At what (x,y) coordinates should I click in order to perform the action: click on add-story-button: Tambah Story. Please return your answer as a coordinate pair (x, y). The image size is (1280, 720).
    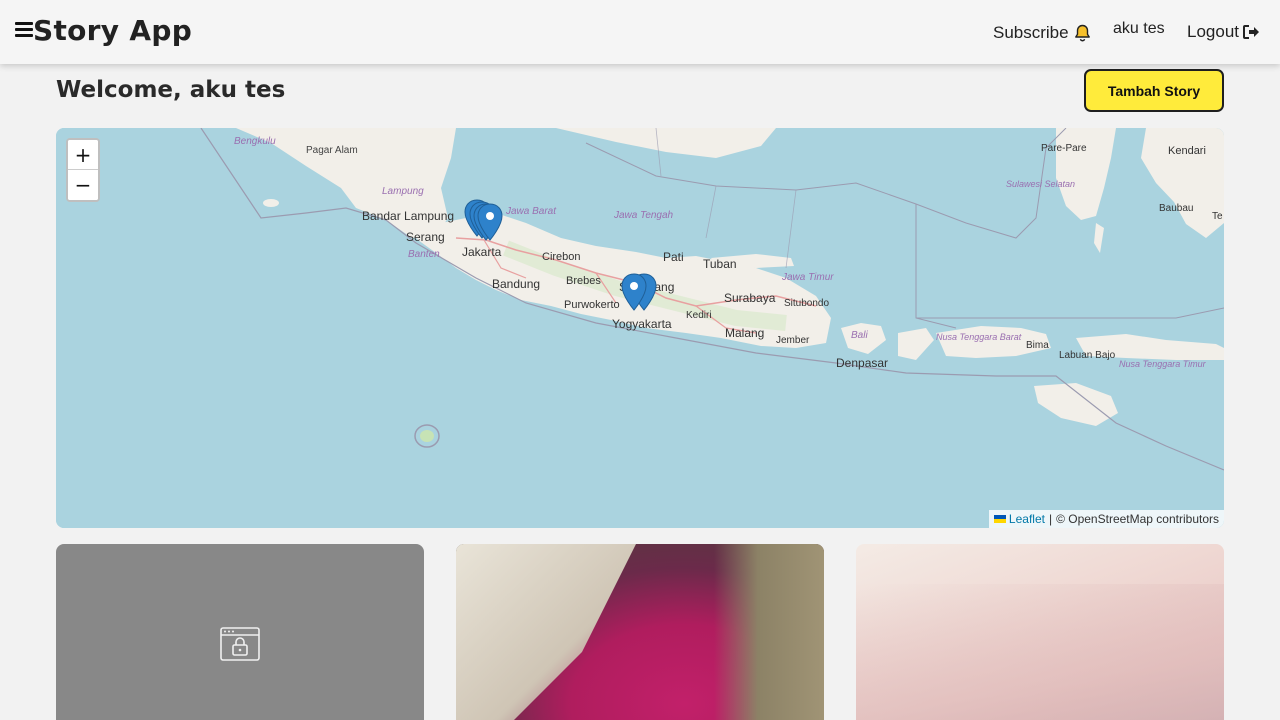
    Looking at the image, I should click on (1154, 90).